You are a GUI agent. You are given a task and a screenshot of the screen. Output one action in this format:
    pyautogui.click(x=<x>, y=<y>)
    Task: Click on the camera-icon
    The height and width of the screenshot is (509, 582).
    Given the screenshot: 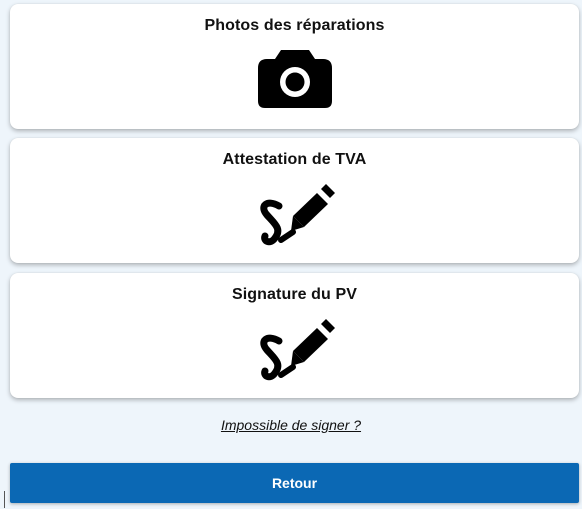 What is the action you would take?
    pyautogui.click(x=294, y=79)
    